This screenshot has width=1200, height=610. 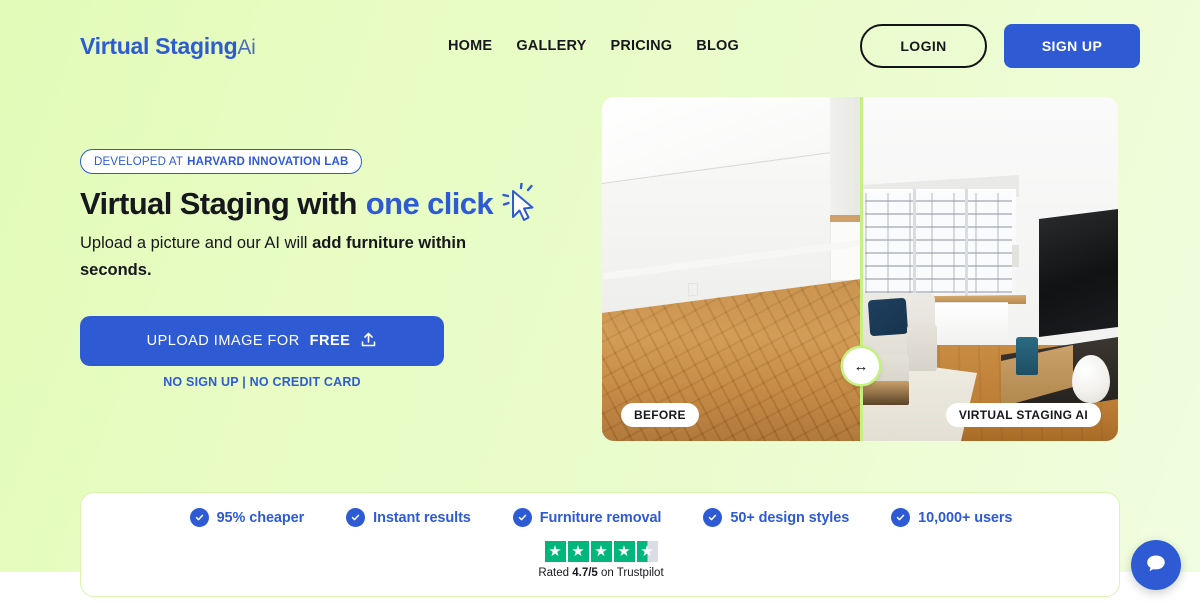 What do you see at coordinates (790, 517) in the screenshot?
I see `feature-label: 50+ design styles` at bounding box center [790, 517].